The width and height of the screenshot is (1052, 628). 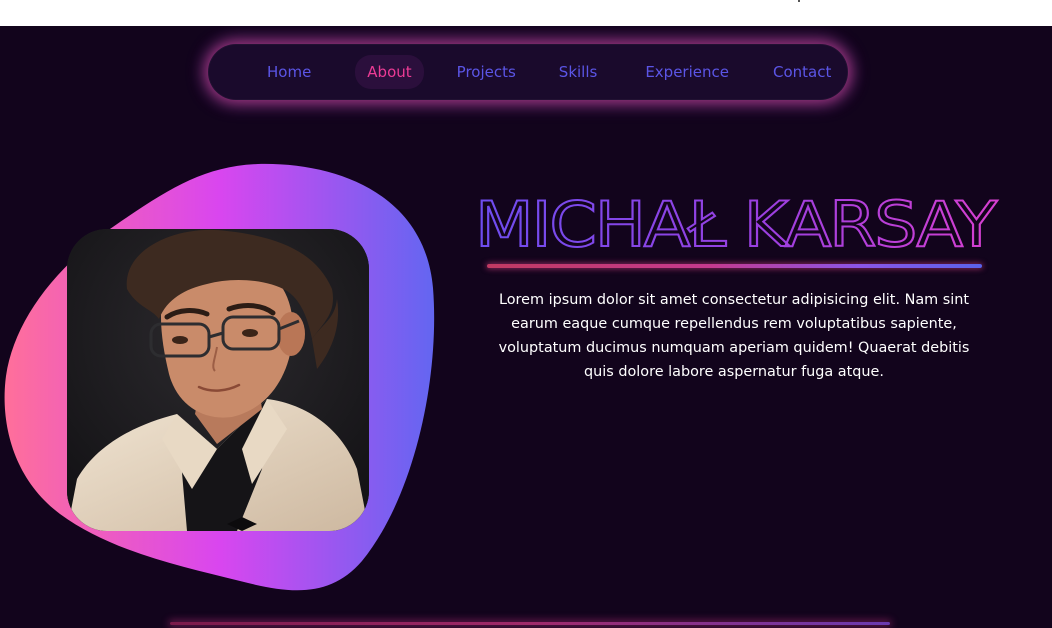 What do you see at coordinates (734, 266) in the screenshot?
I see `name-underline-divider` at bounding box center [734, 266].